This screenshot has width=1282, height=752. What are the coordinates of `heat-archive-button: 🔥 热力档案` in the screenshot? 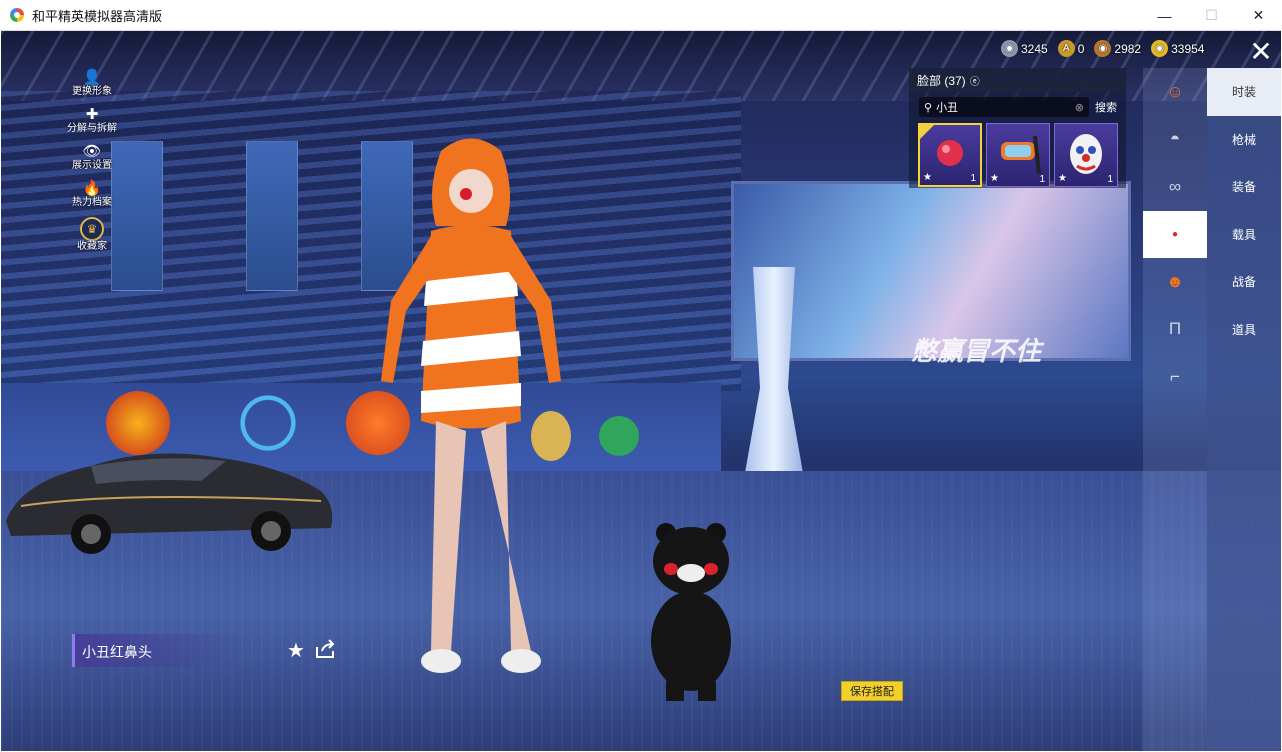 It's located at (92, 198).